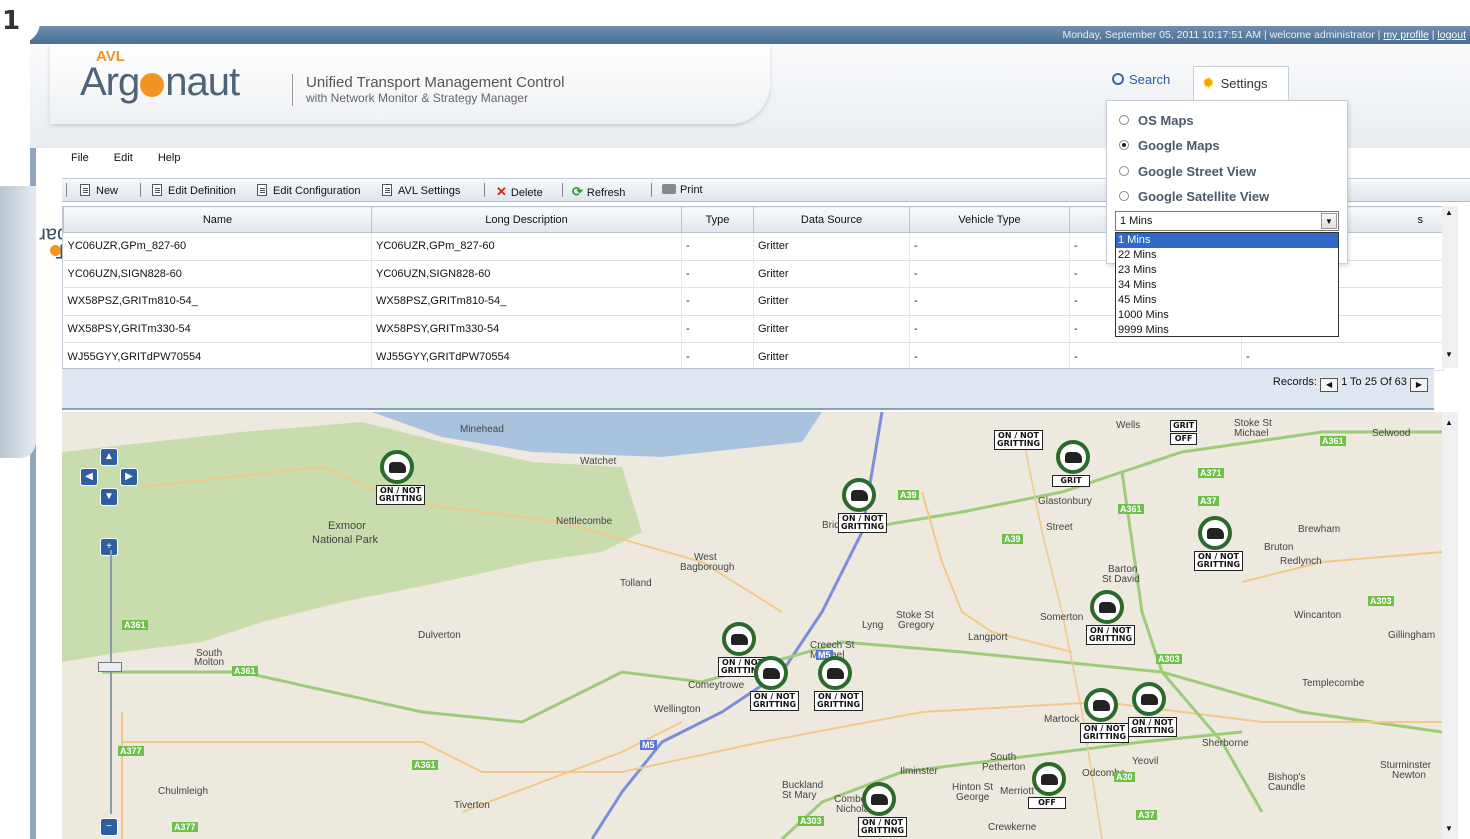  What do you see at coordinates (717, 246) in the screenshot?
I see `table-cell: -` at bounding box center [717, 246].